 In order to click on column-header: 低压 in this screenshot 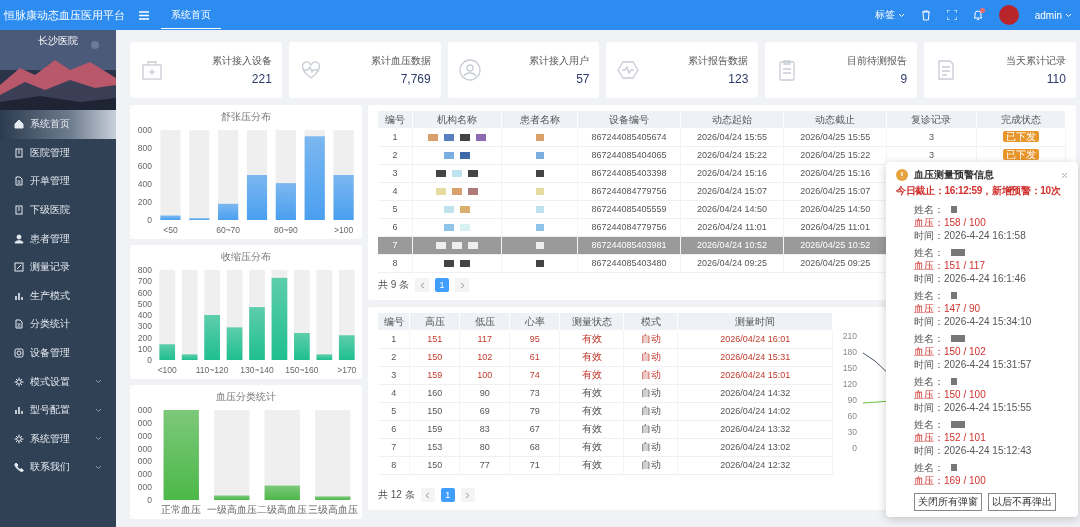, I will do `click(484, 321)`.